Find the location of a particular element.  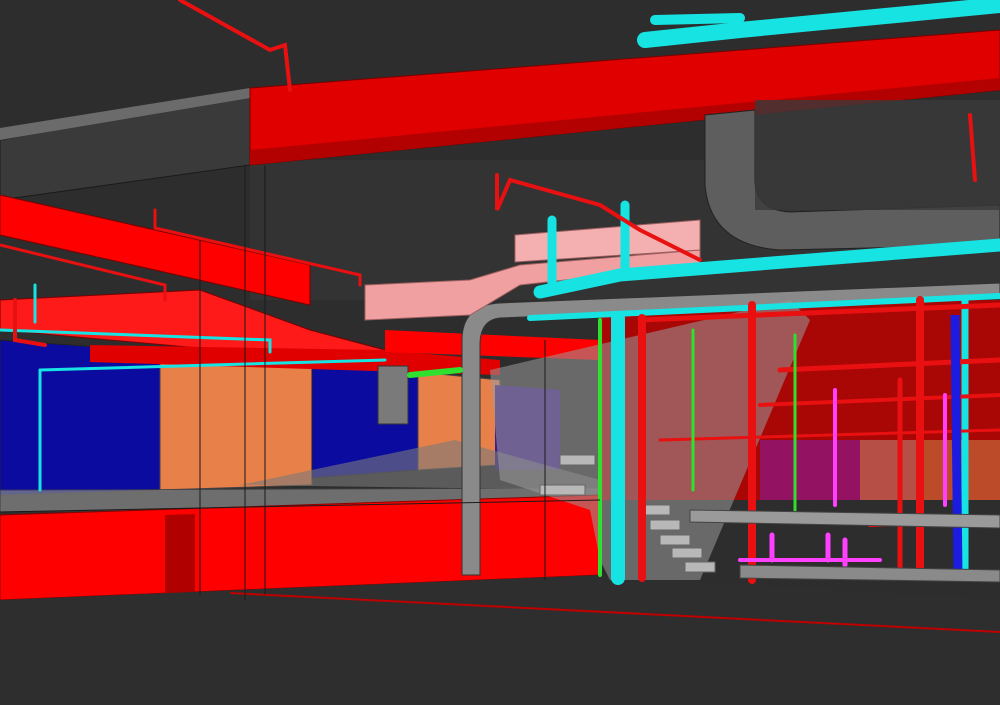

grey-duct-top is located at coordinates (877, 155).